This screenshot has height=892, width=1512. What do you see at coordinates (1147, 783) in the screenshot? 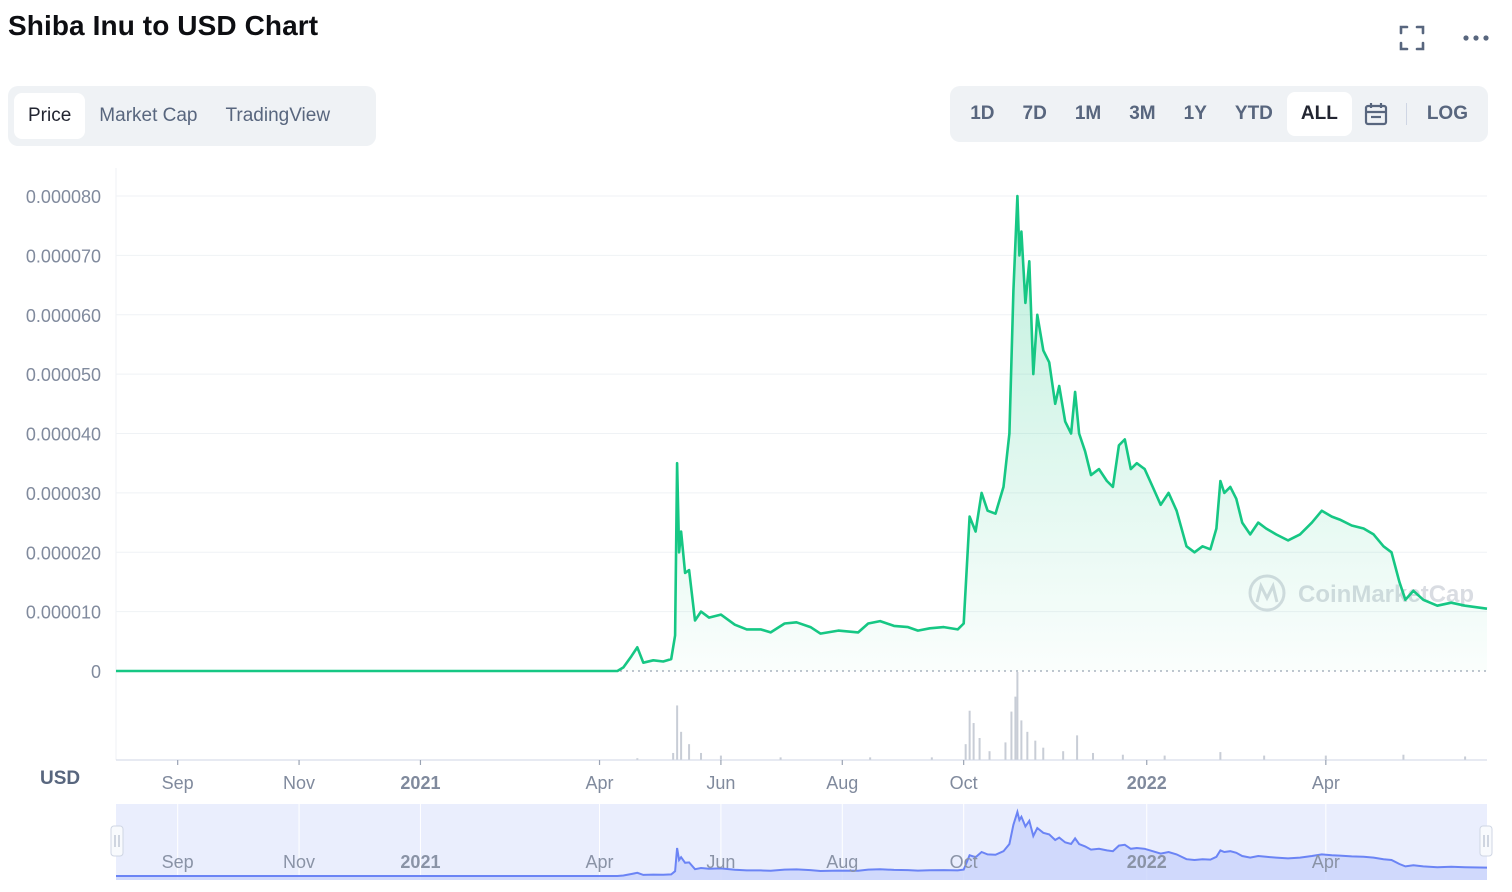
I see `x-tick-label: 2022` at bounding box center [1147, 783].